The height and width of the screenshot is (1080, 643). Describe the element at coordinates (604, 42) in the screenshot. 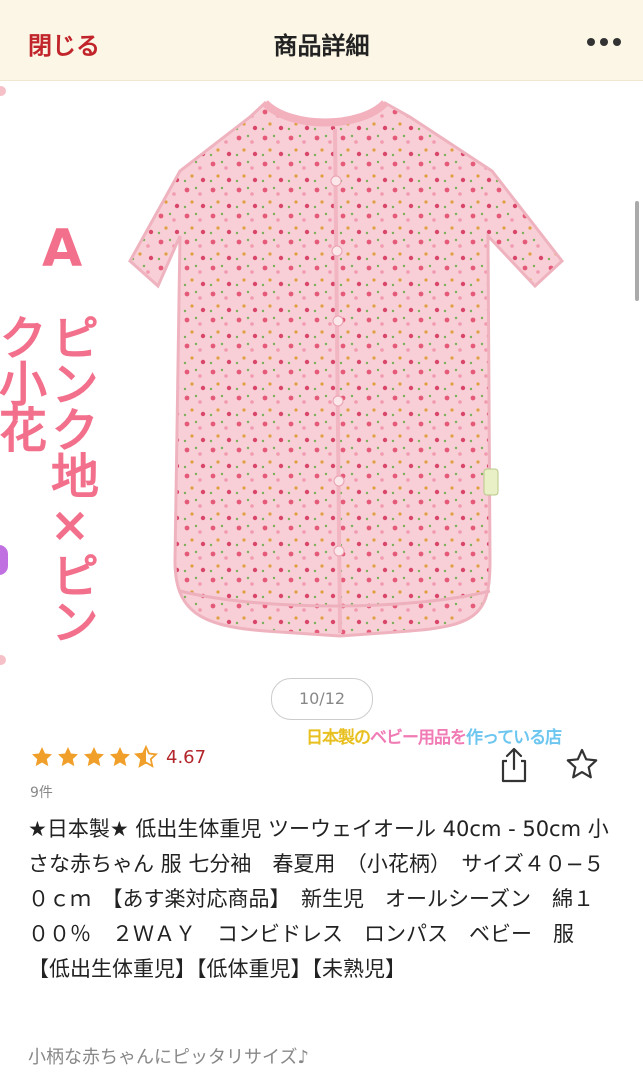

I see `more-options-icon` at that location.